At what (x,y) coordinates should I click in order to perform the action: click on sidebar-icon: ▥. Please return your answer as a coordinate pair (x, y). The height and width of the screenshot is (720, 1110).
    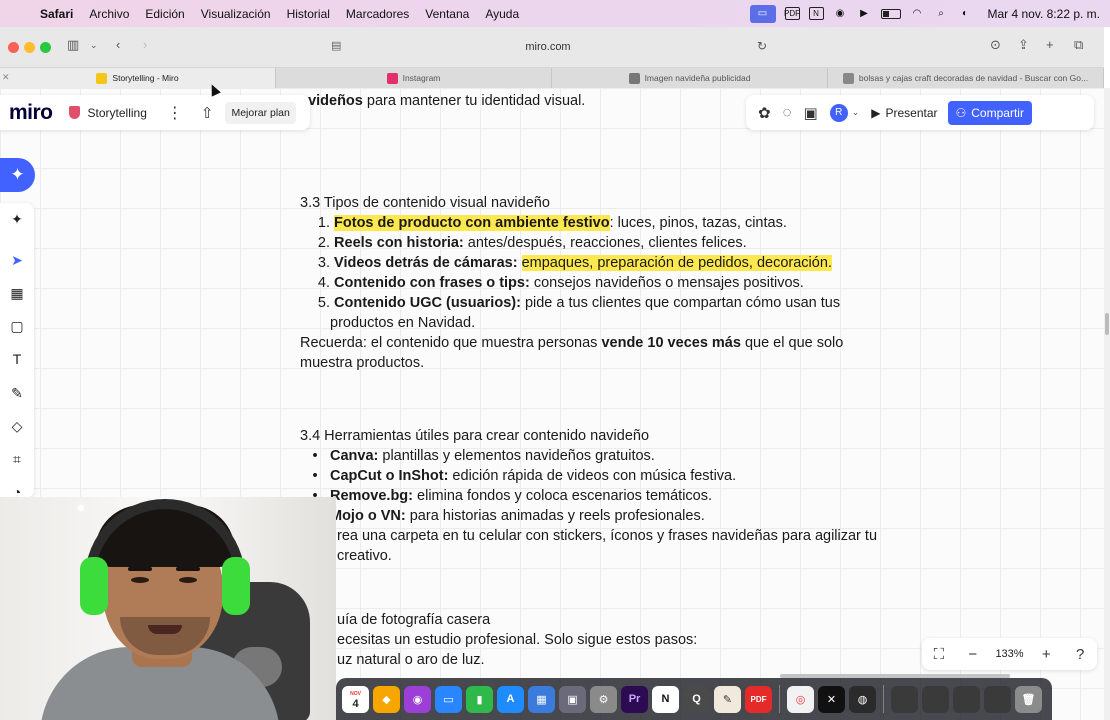
    Looking at the image, I should click on (73, 45).